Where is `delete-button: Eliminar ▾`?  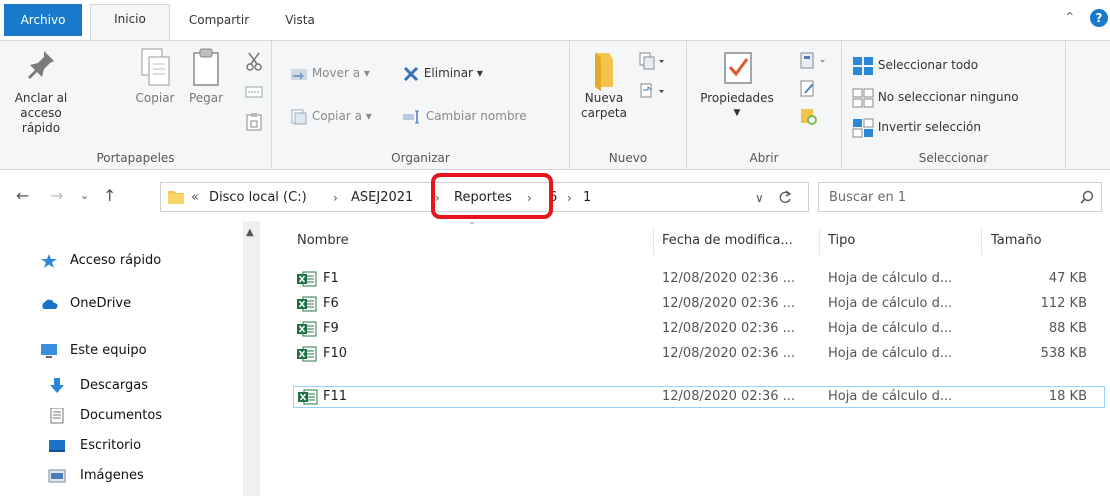
delete-button: Eliminar ▾ is located at coordinates (442, 73).